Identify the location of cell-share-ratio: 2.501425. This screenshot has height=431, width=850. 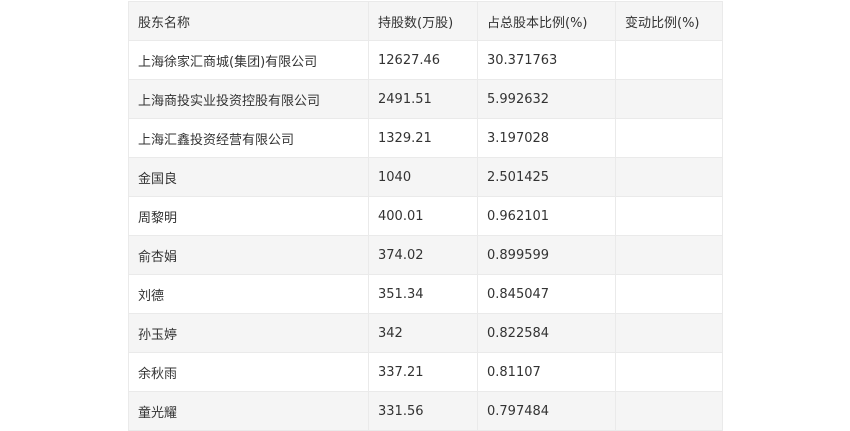
(546, 177).